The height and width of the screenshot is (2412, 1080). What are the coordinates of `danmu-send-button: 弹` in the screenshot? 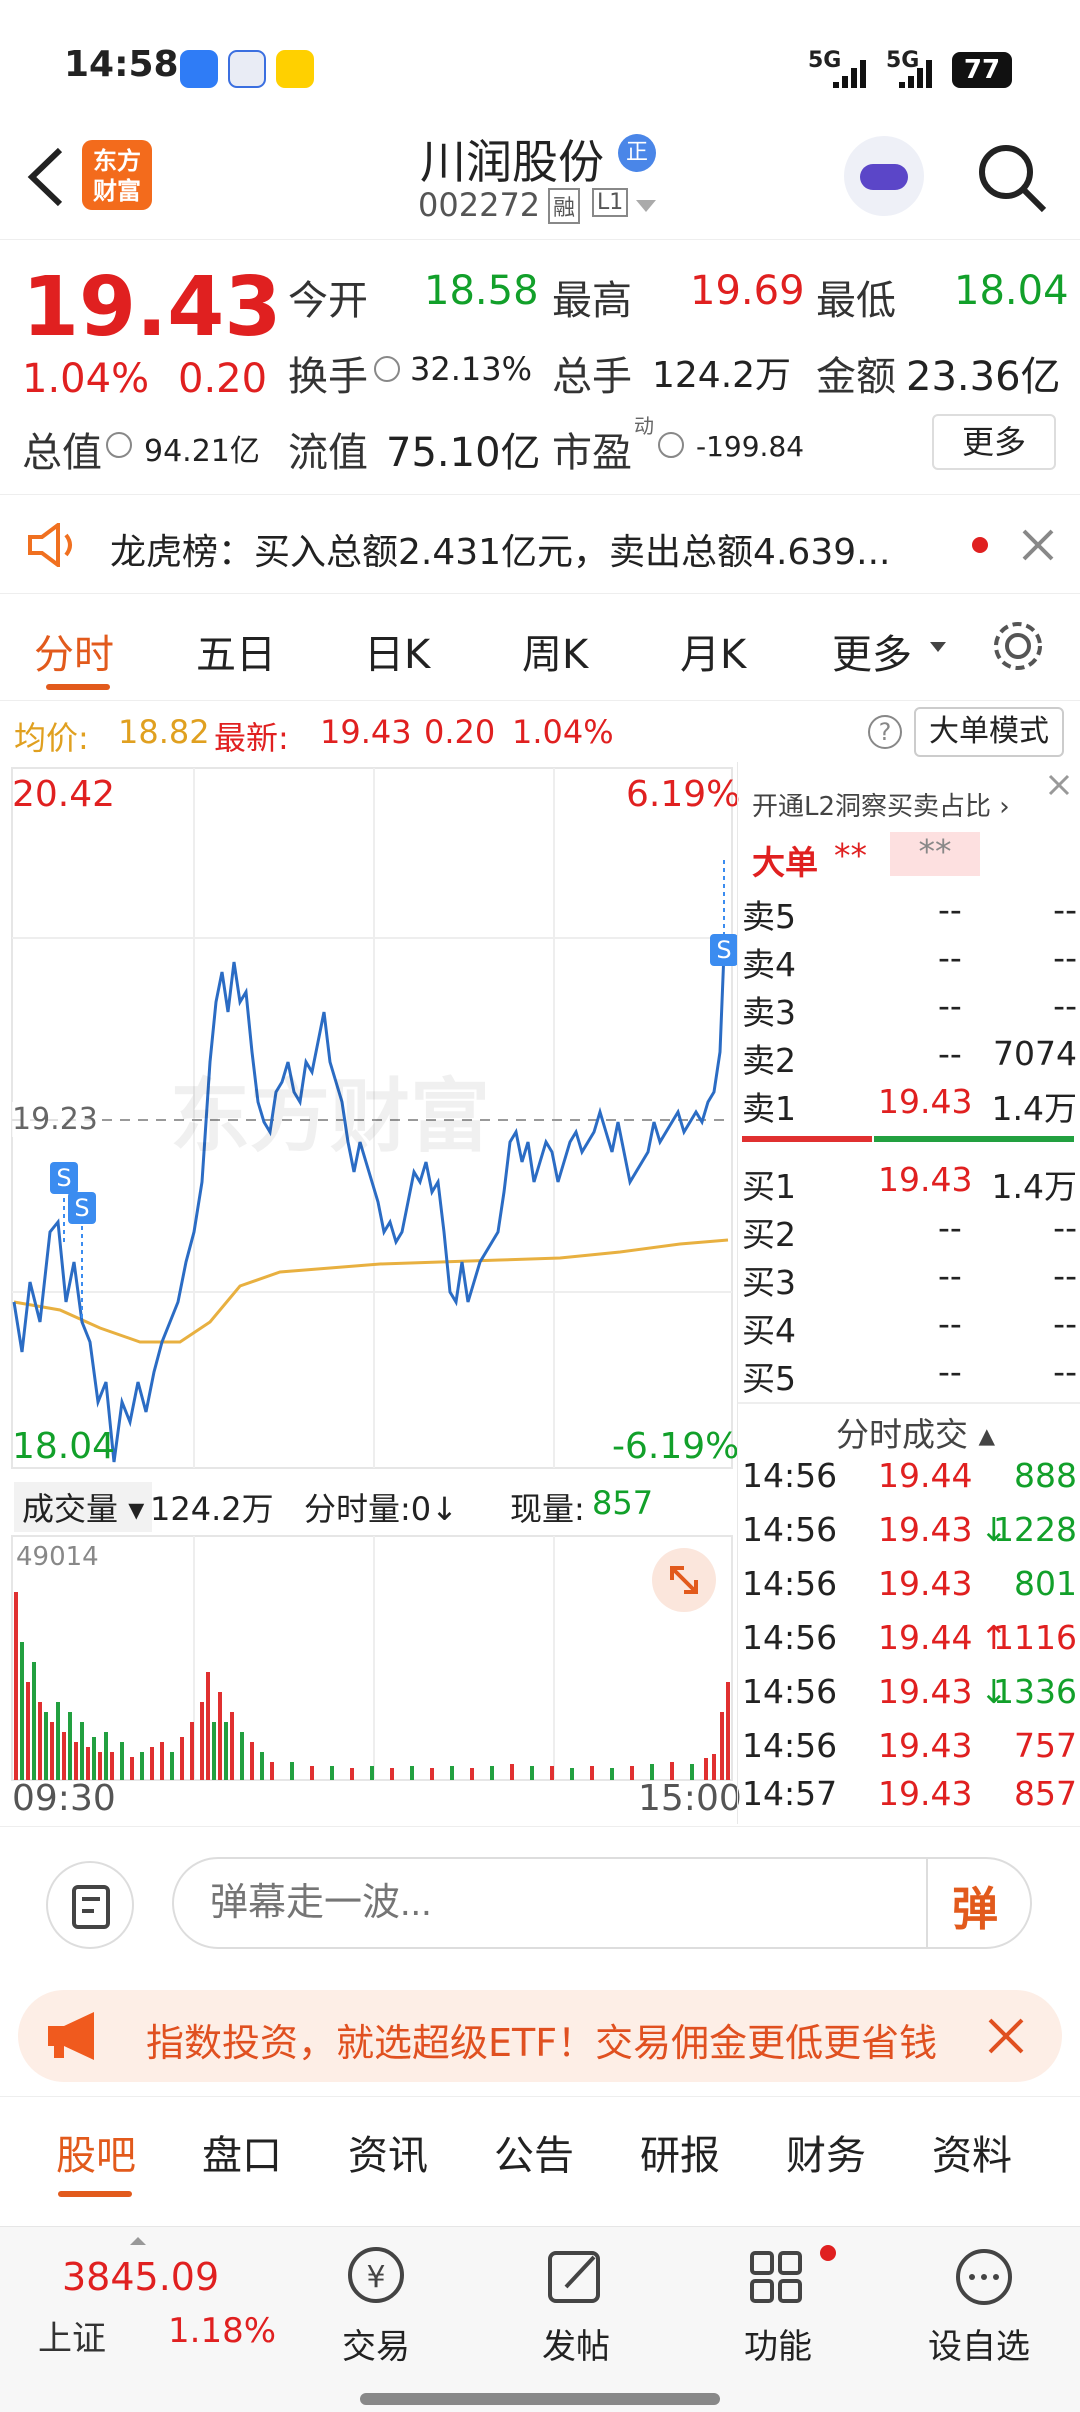 It's located at (975, 1906).